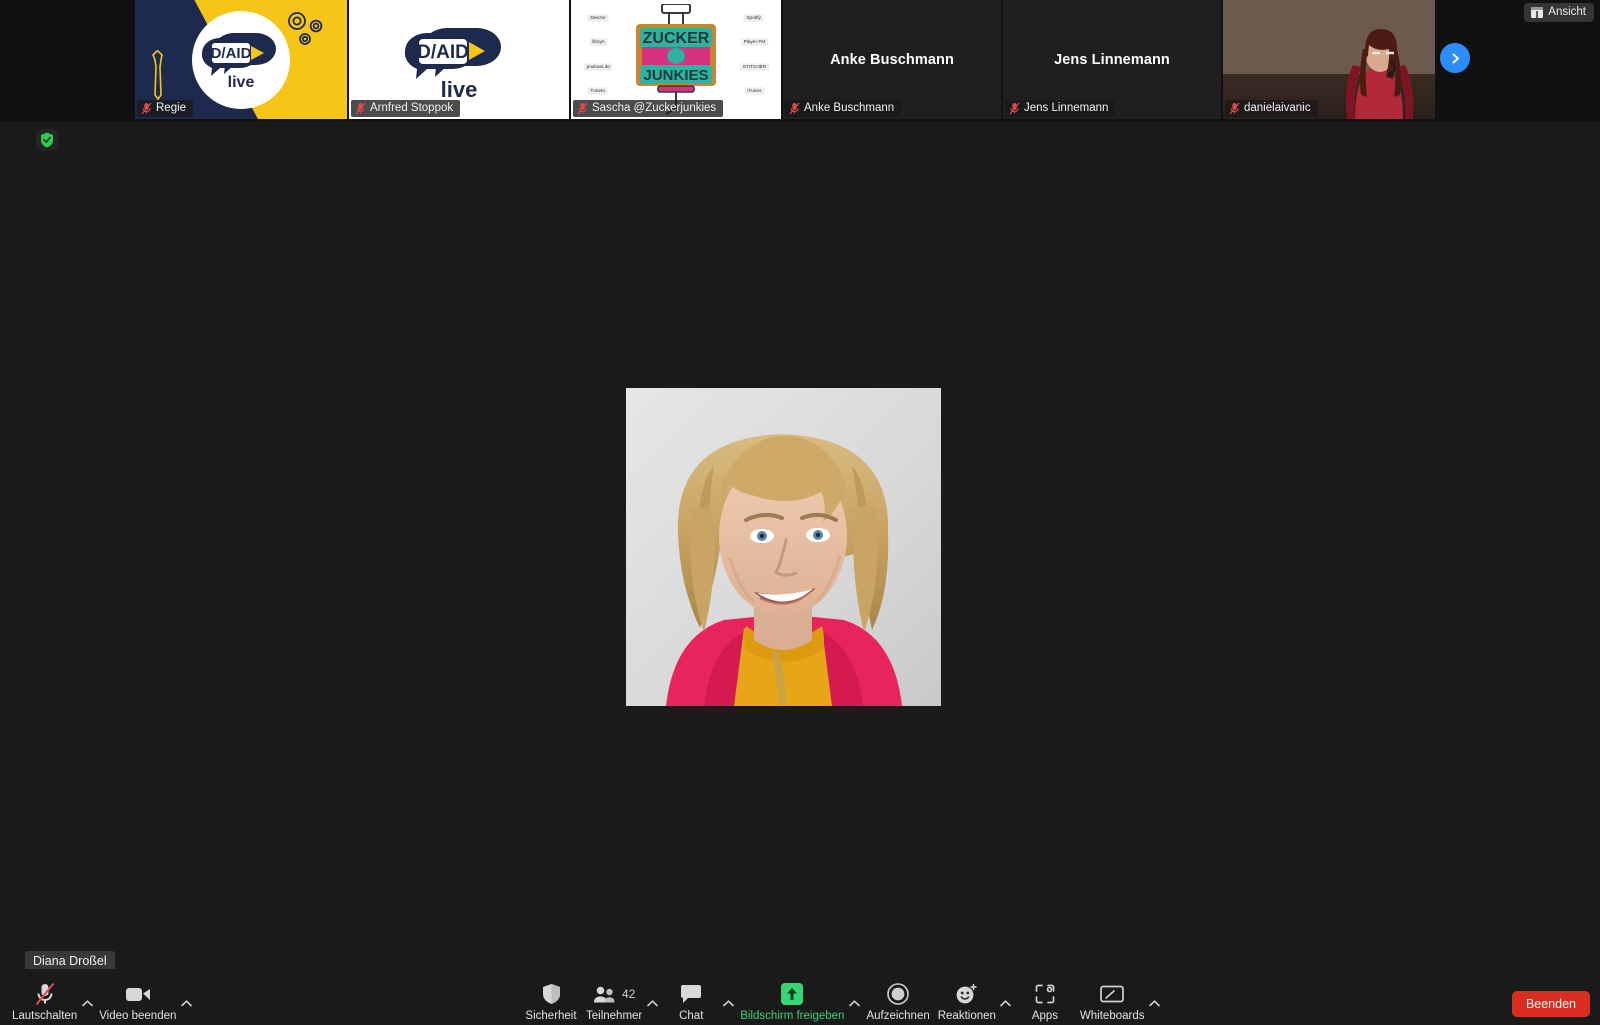  What do you see at coordinates (1550, 1004) in the screenshot?
I see `end-meeting-button: Beenden` at bounding box center [1550, 1004].